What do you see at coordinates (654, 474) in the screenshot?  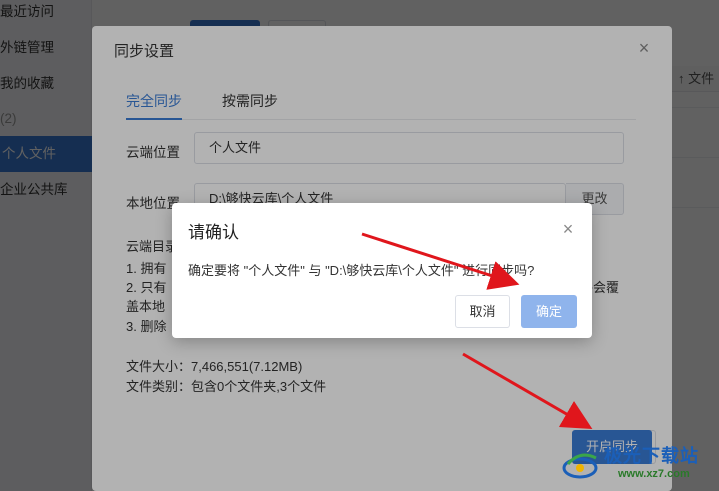 I see `watermark-url: www.xz7.com` at bounding box center [654, 474].